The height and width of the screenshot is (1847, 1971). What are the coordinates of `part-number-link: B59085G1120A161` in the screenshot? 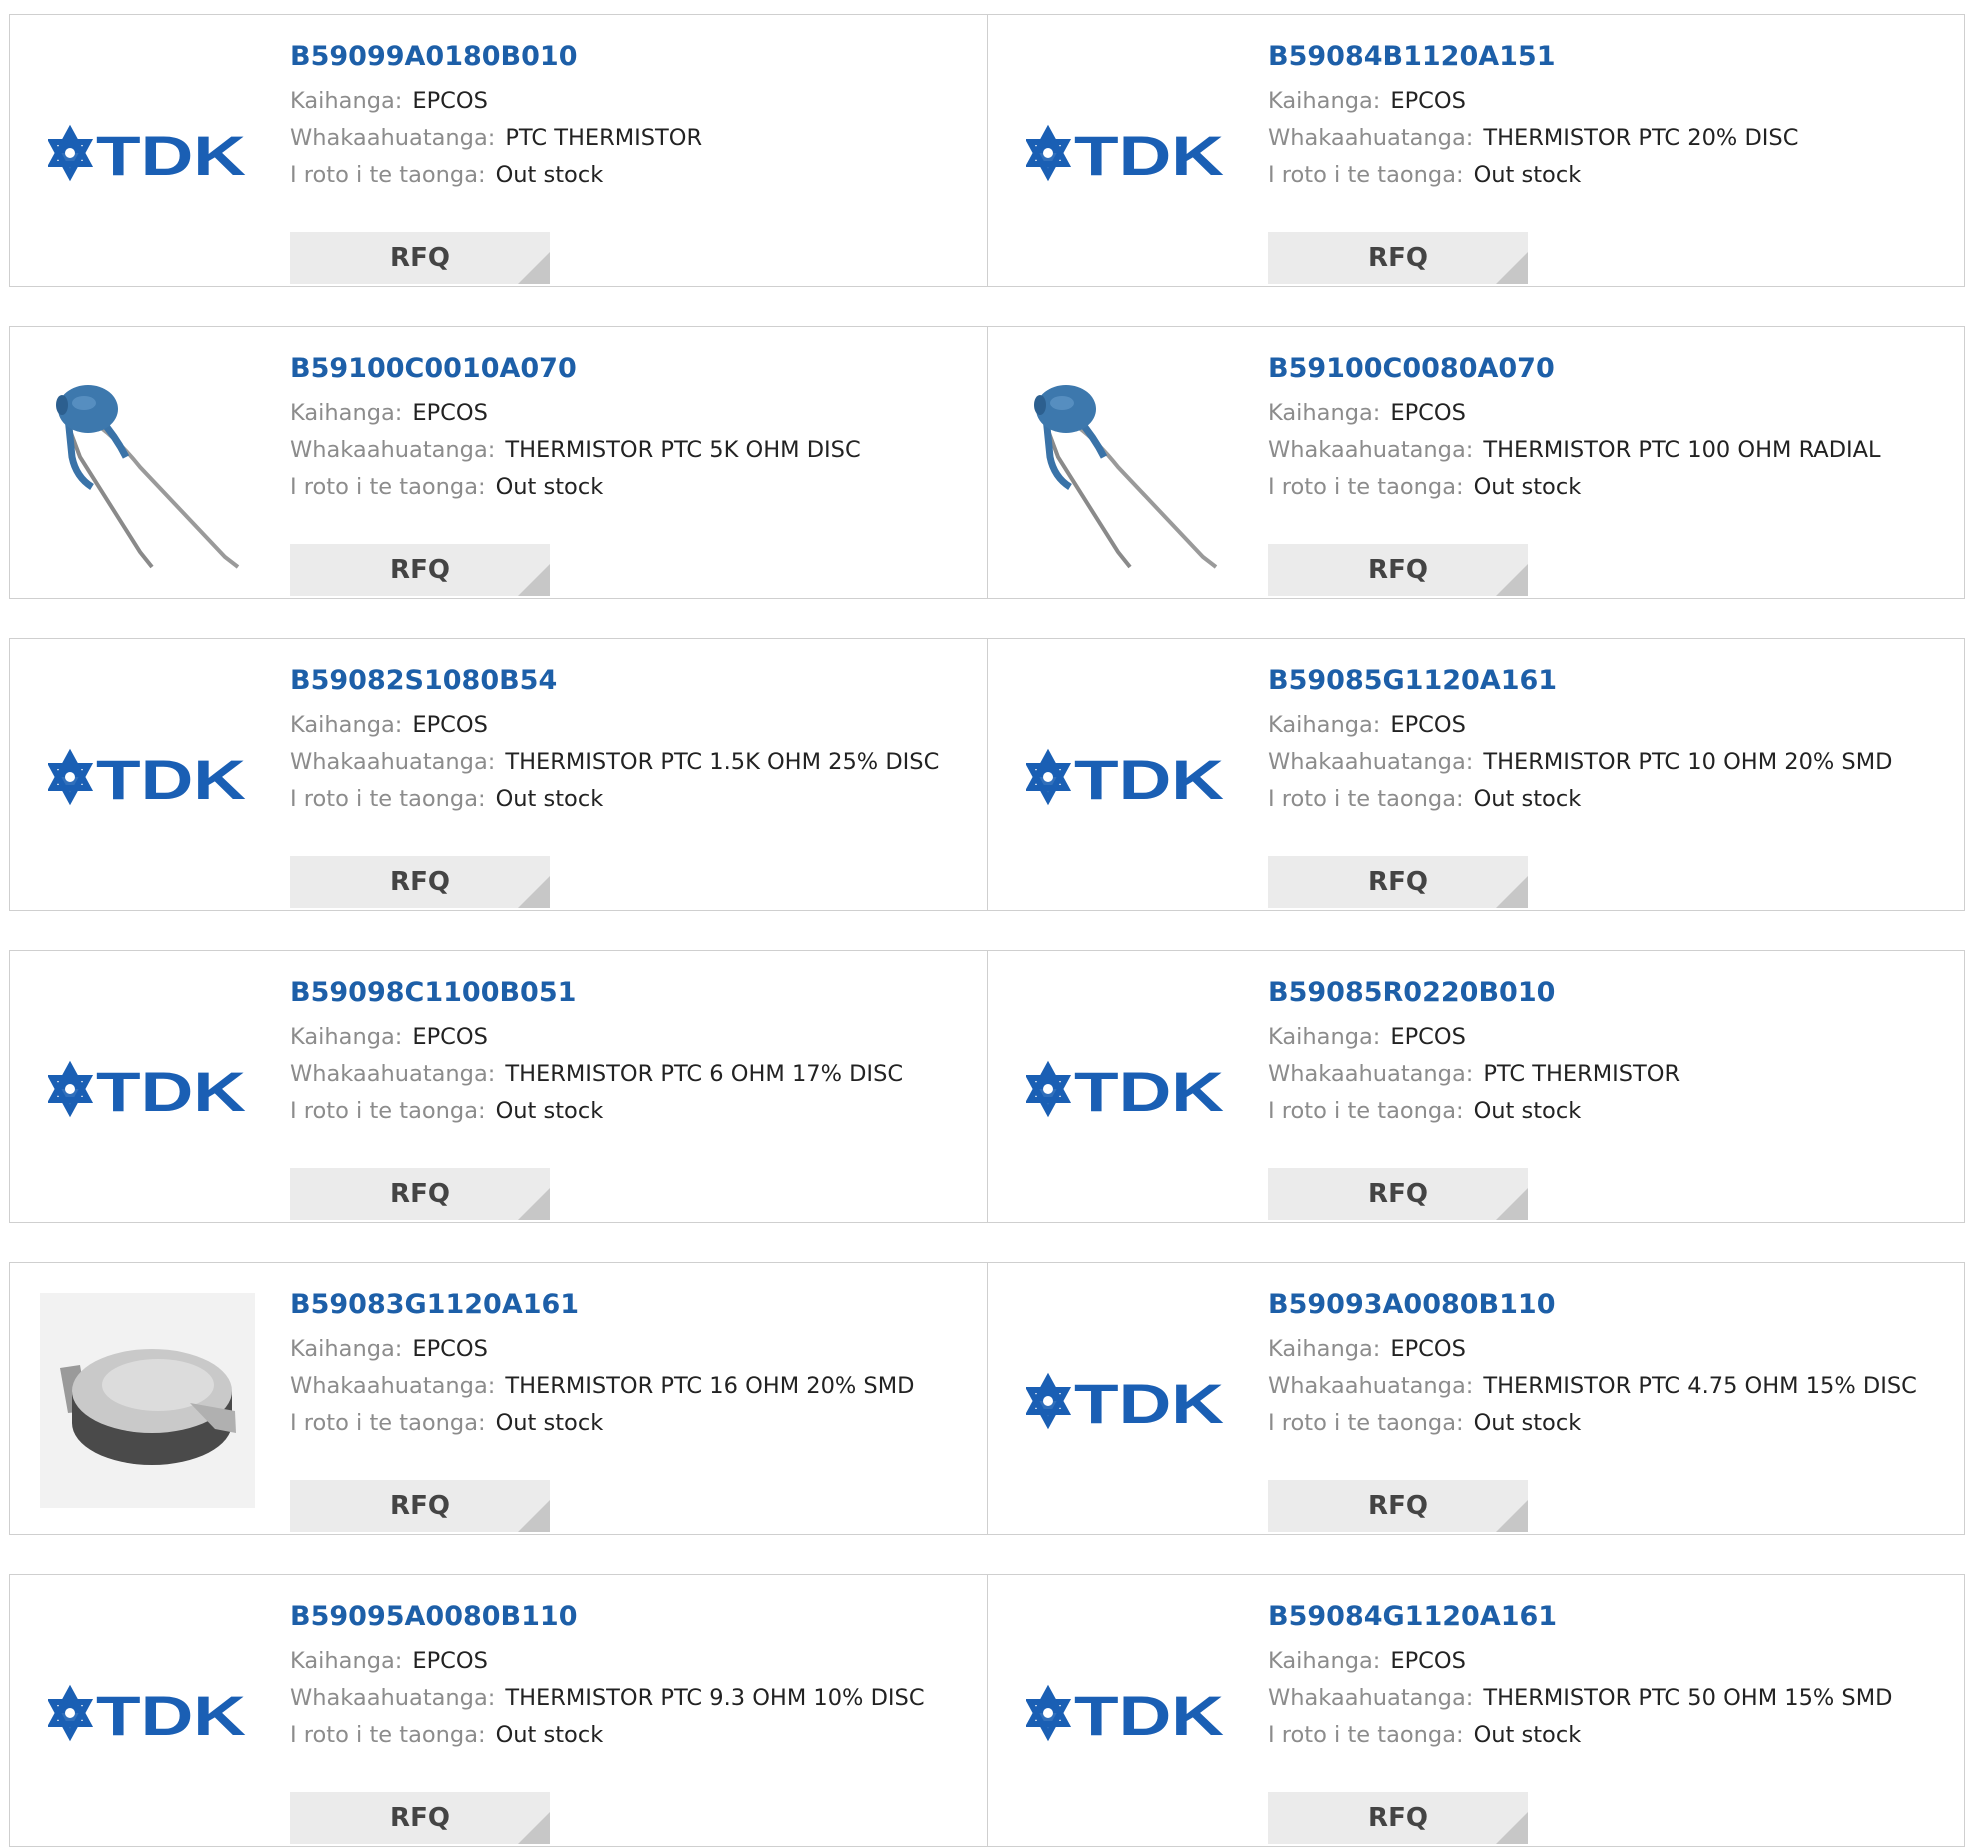 It's located at (1611, 680).